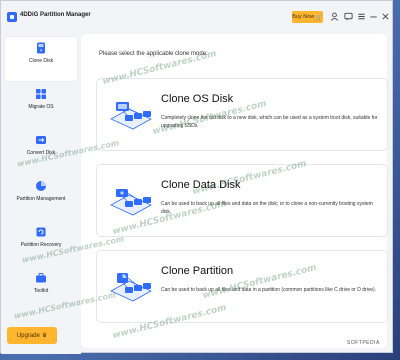  Describe the element at coordinates (363, 343) in the screenshot. I see `softpedia-watermark: SOFTPEDIA` at that location.